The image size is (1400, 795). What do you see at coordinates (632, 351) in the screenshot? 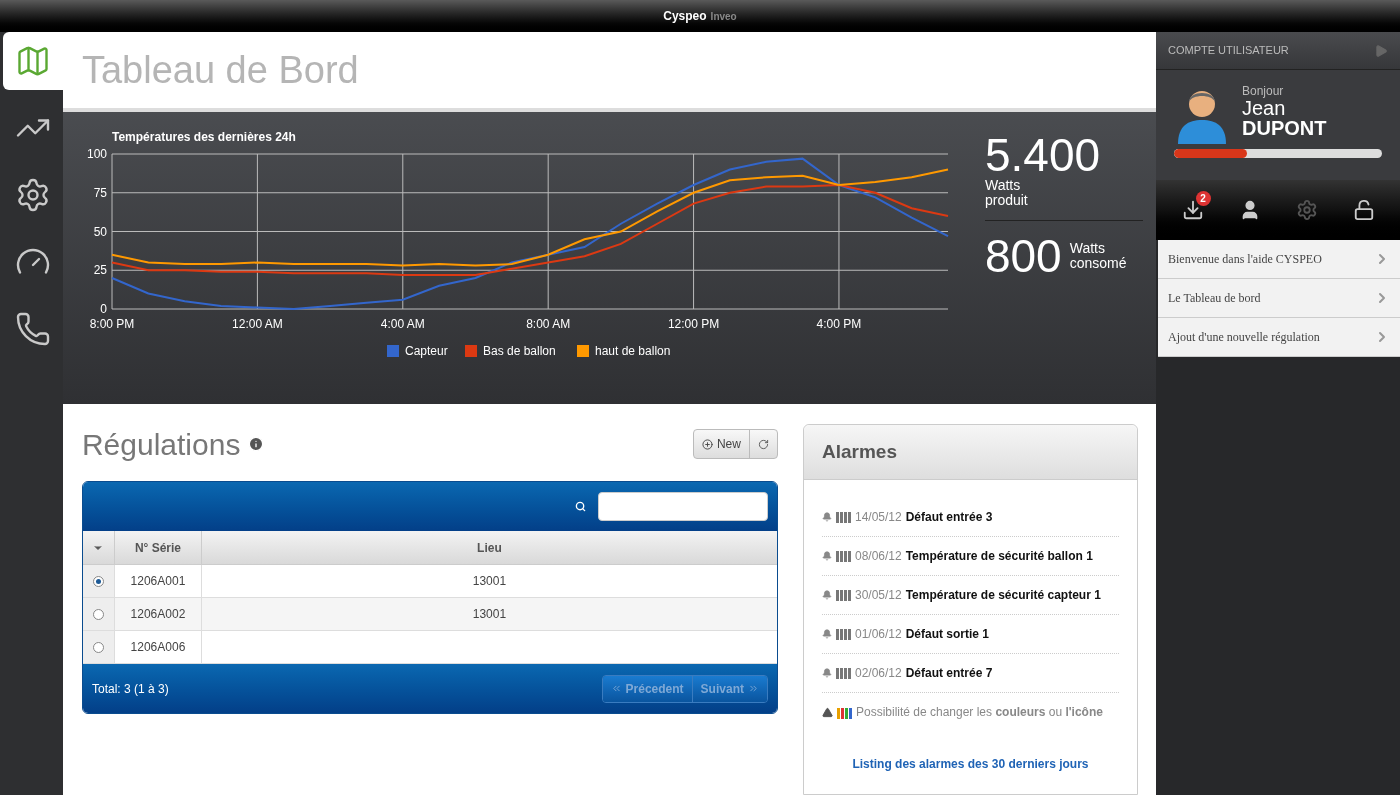
I see `legend-label: haut de ballon` at bounding box center [632, 351].